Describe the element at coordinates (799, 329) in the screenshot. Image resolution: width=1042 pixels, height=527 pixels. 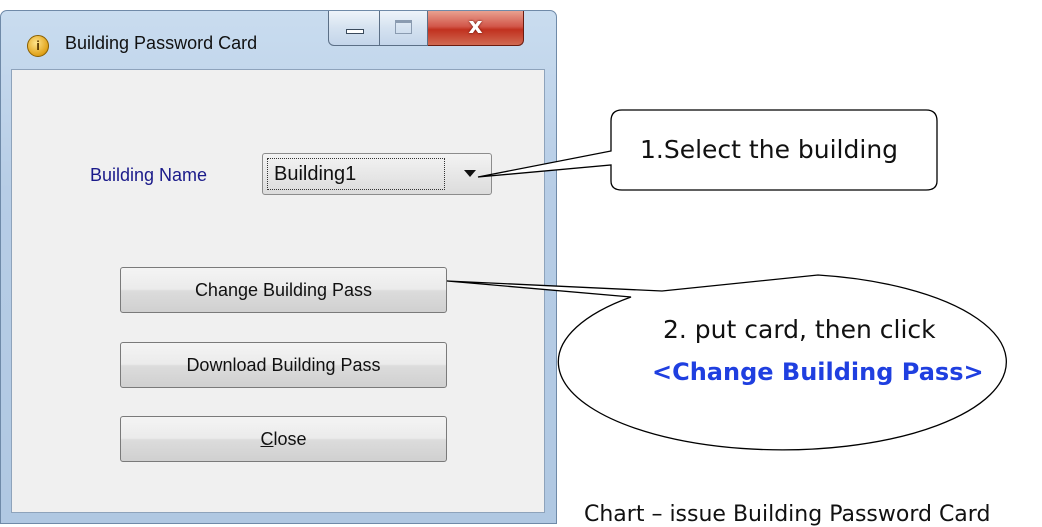
I see `callout-step2-text: 2. put card, then click` at that location.